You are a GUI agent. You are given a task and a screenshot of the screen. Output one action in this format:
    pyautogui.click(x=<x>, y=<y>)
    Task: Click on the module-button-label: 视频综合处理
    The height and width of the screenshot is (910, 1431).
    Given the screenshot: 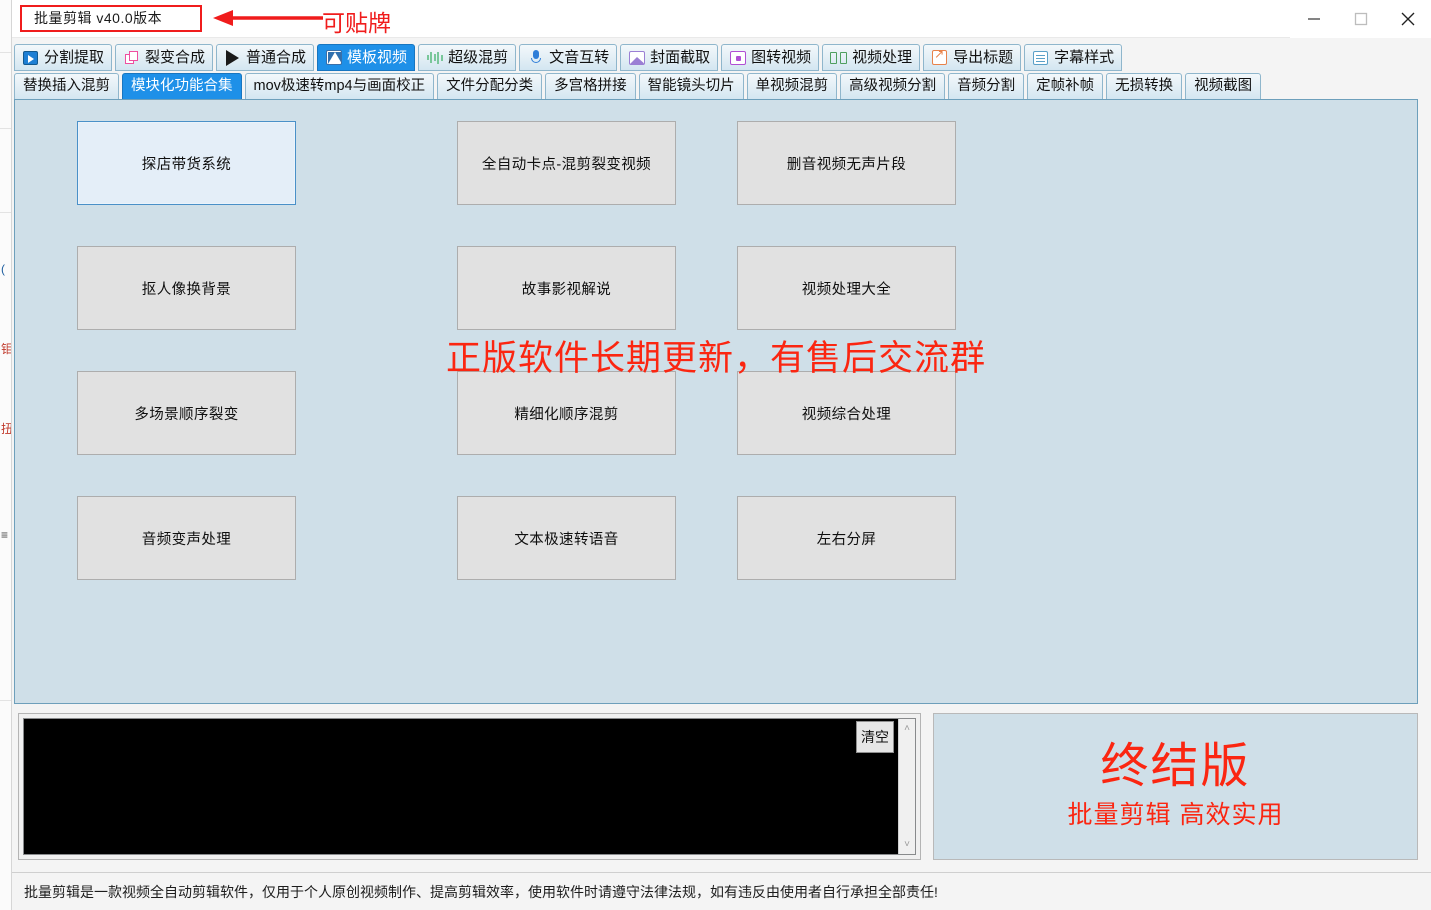 What is the action you would take?
    pyautogui.click(x=846, y=414)
    